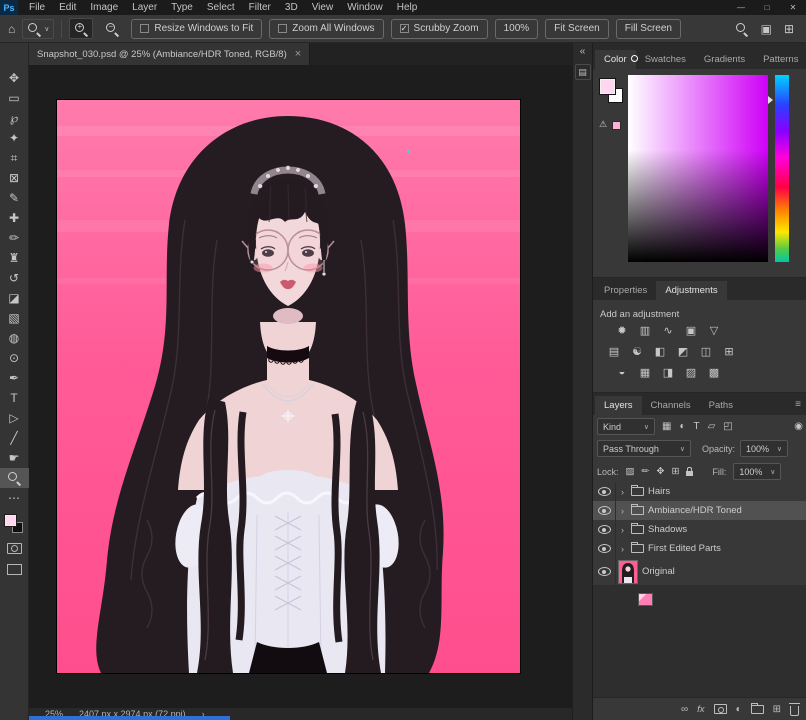  What do you see at coordinates (14, 98) in the screenshot?
I see `marquee-tool: ▭` at bounding box center [14, 98].